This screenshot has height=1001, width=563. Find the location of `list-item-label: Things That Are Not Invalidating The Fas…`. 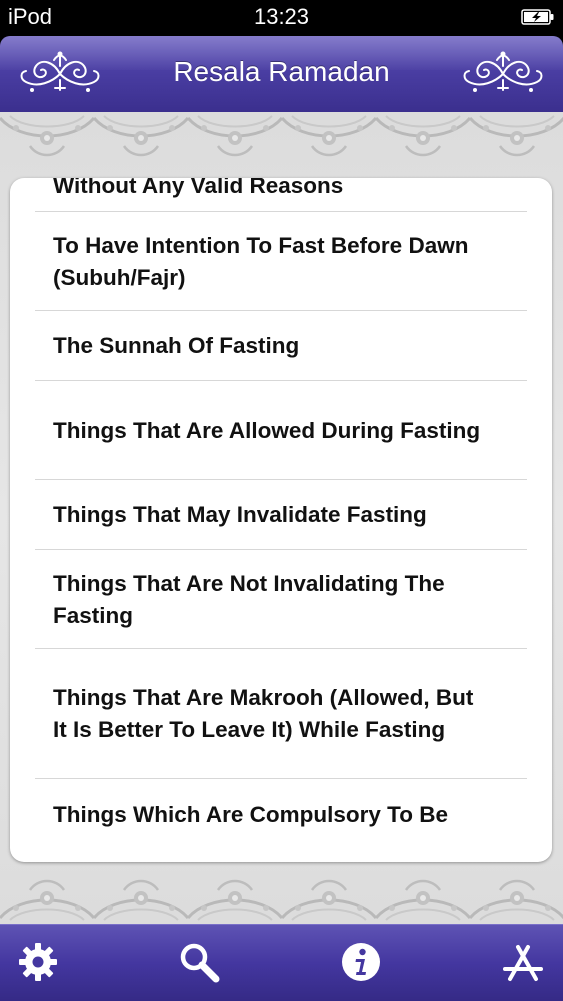

list-item-label: Things That Are Not Invalidating The Fas… is located at coordinates (249, 599).